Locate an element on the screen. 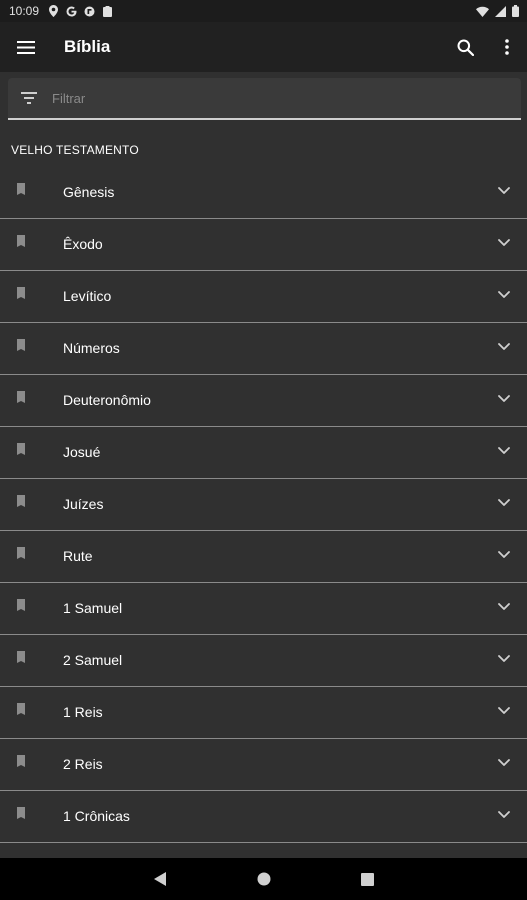 The height and width of the screenshot is (900, 527). book-row: 2 Reis is located at coordinates (263, 765).